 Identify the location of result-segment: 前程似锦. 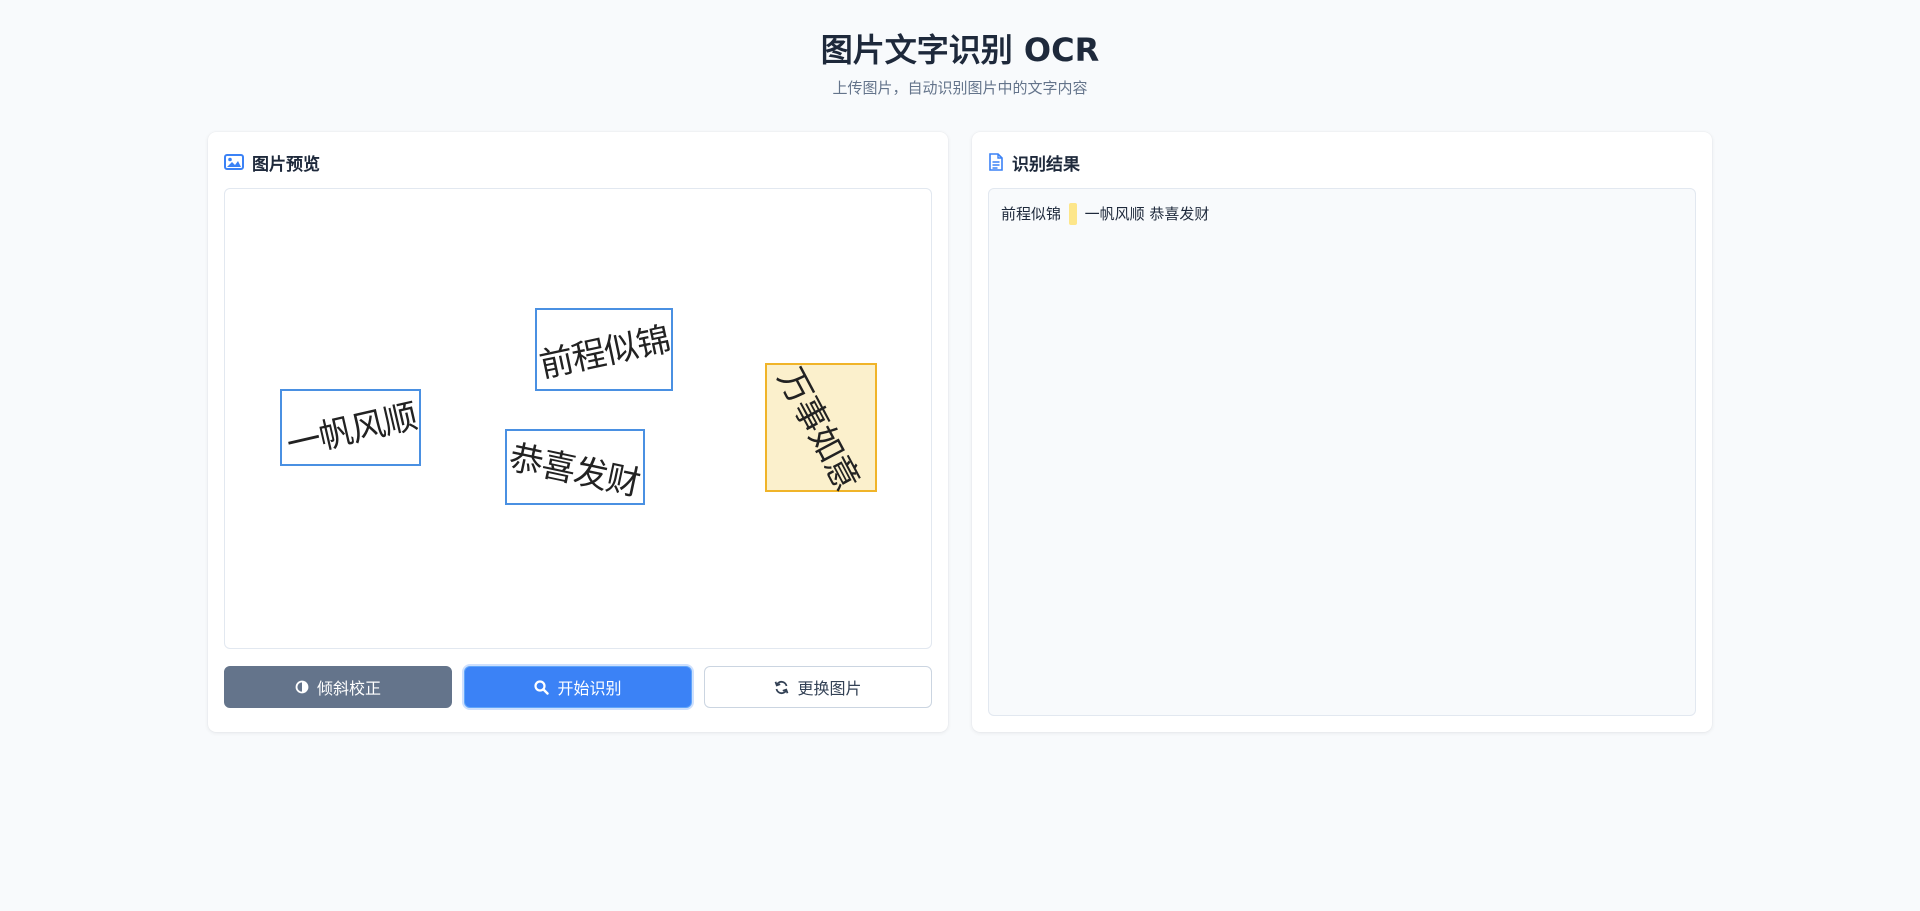
(1031, 214).